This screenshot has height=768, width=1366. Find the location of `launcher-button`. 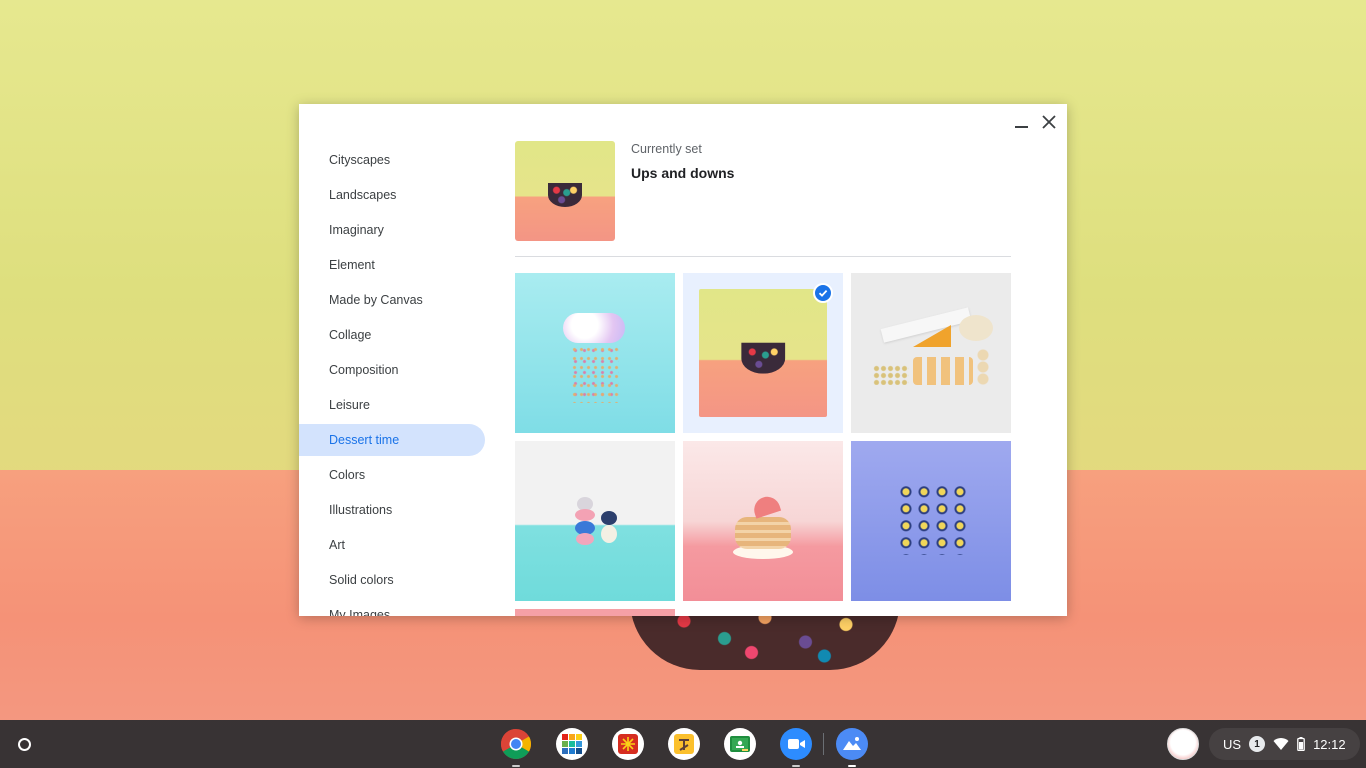

launcher-button is located at coordinates (24, 744).